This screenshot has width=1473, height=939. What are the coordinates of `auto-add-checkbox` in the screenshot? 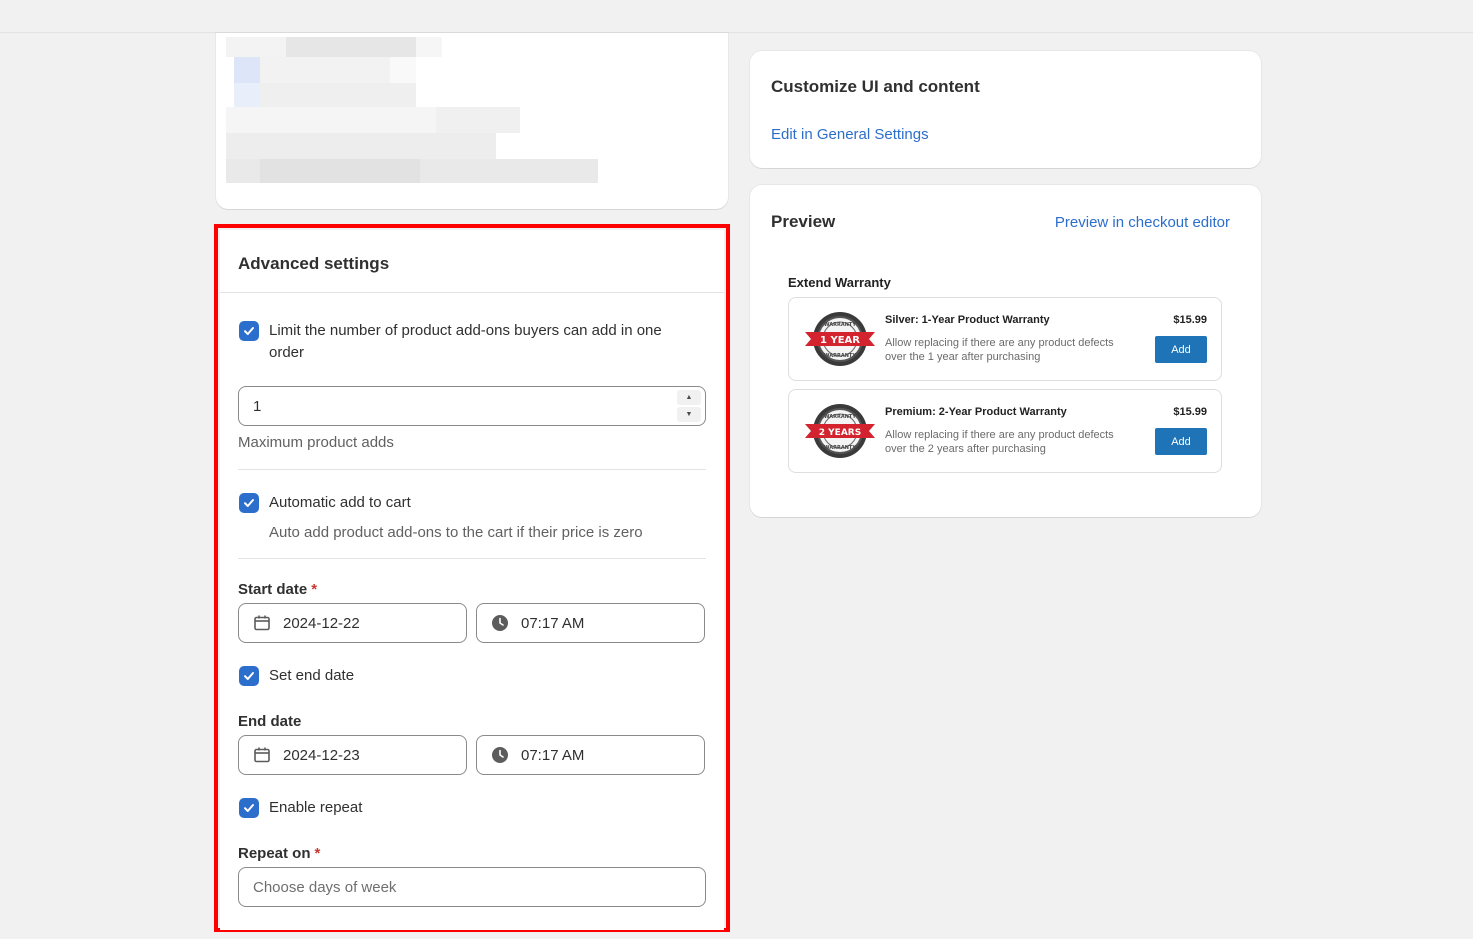 It's located at (249, 503).